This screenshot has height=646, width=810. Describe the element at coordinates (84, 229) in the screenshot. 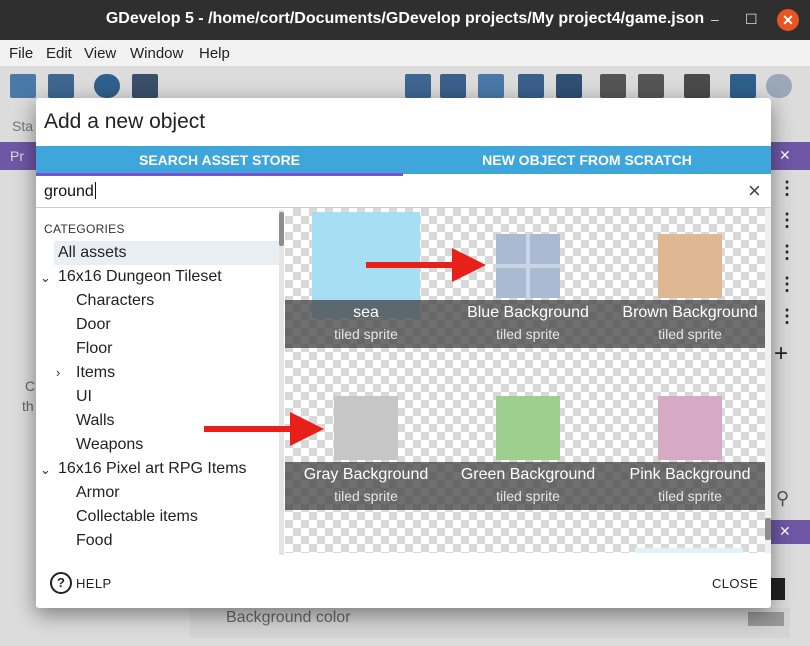

I see `categories-header: CATEGORIES` at that location.